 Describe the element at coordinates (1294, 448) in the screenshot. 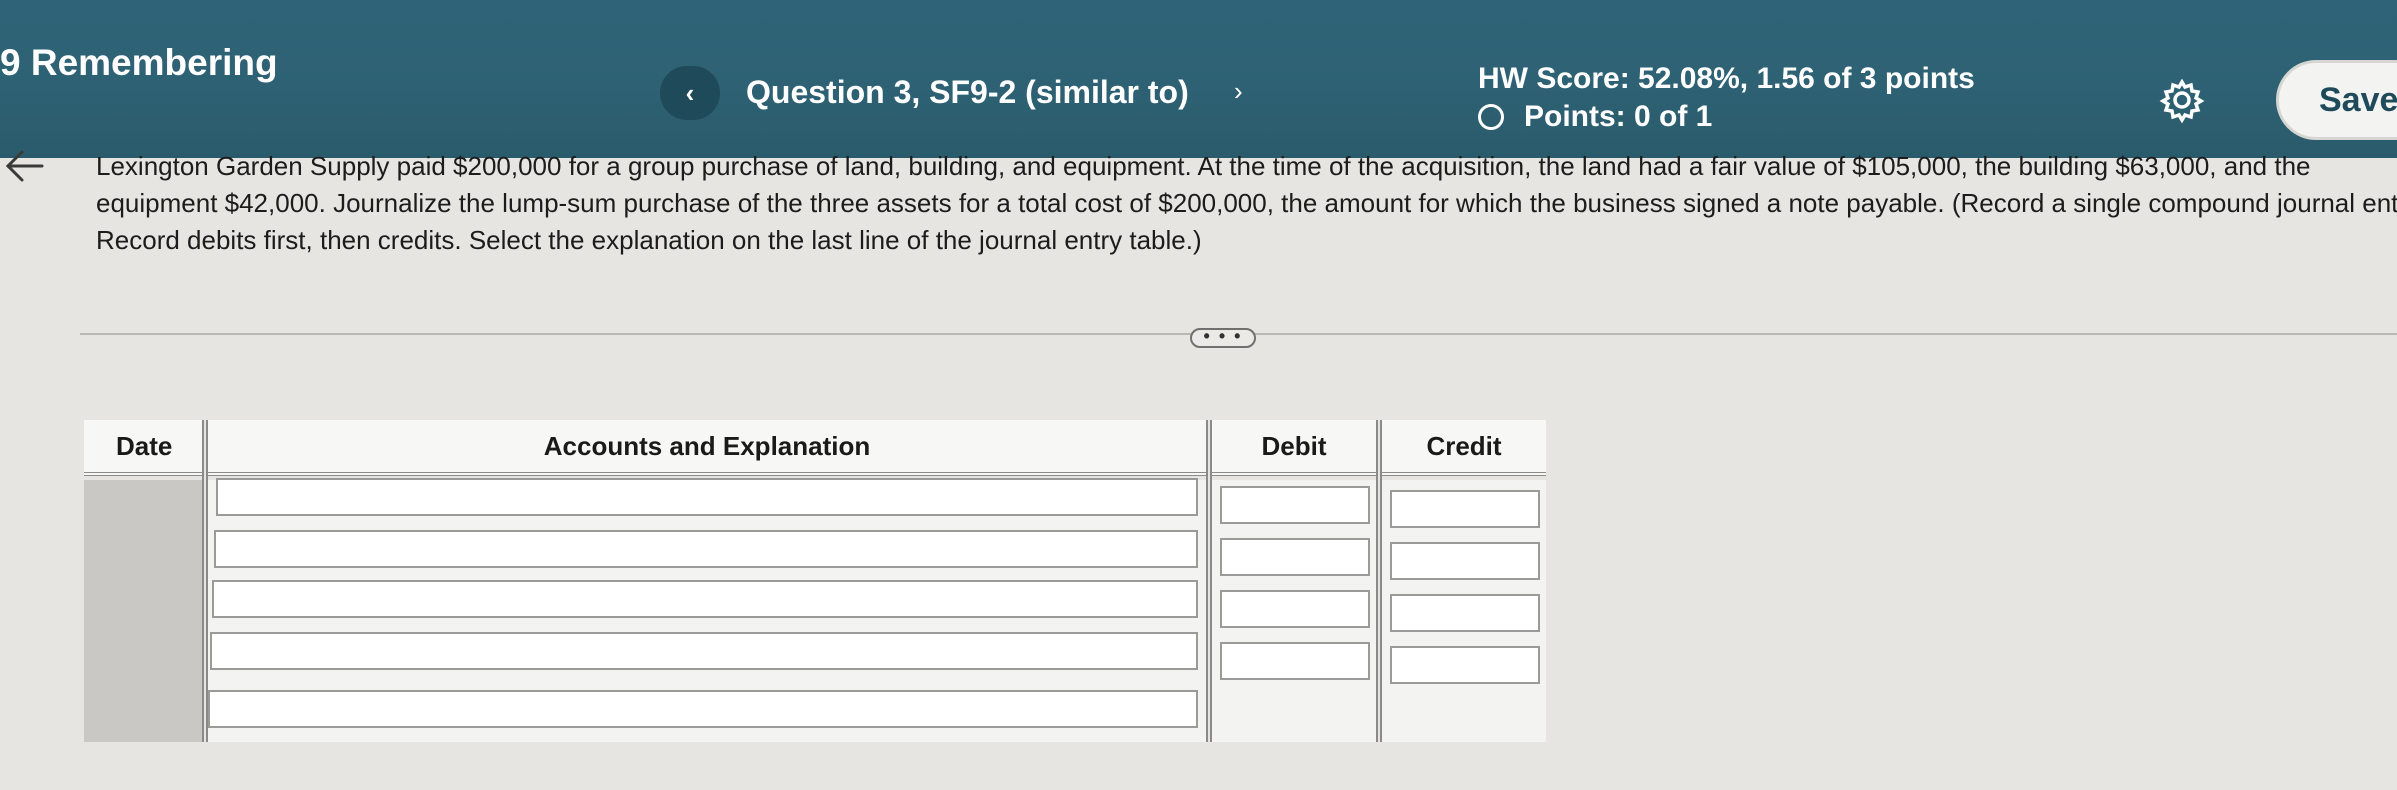

I see `debit-column-header: Debit` at that location.